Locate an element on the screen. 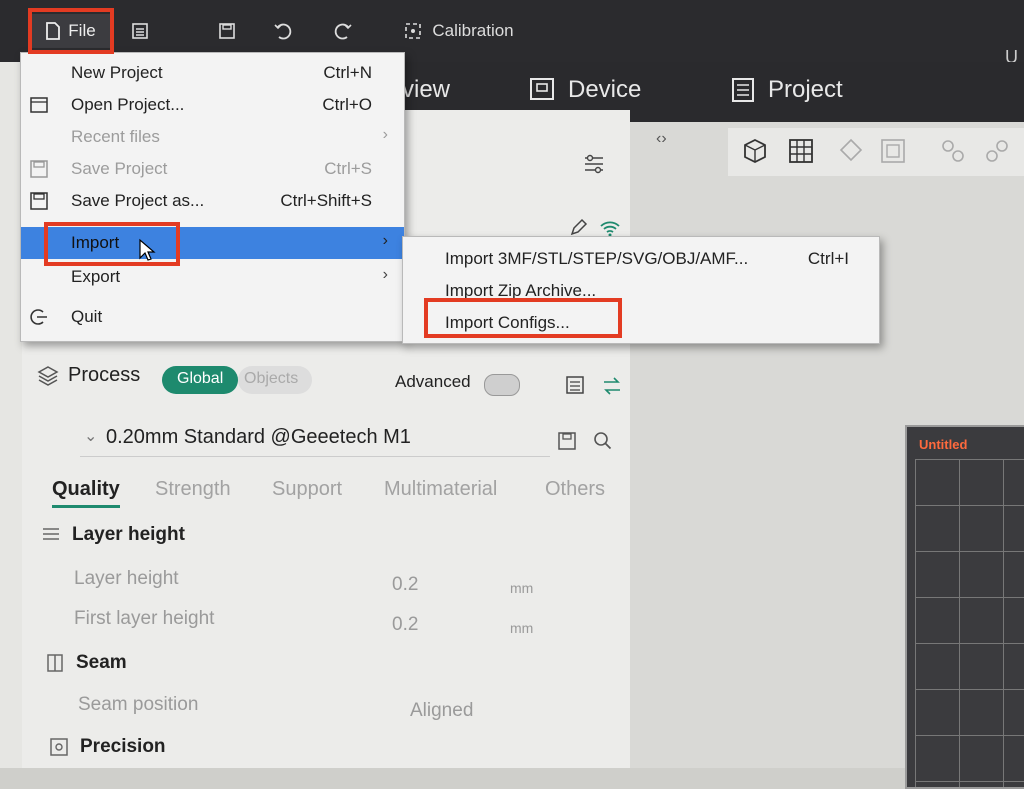  calibration-icon is located at coordinates (413, 31).